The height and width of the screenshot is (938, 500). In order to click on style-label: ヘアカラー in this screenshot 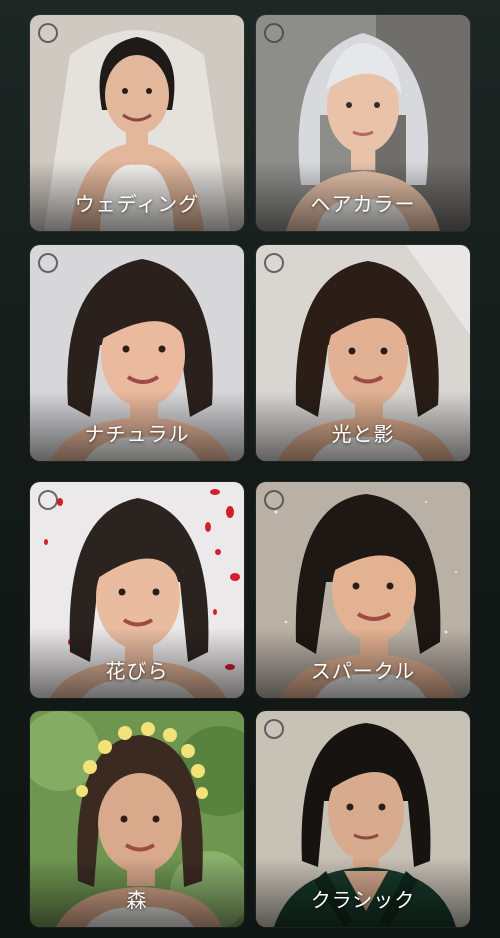, I will do `click(363, 204)`.